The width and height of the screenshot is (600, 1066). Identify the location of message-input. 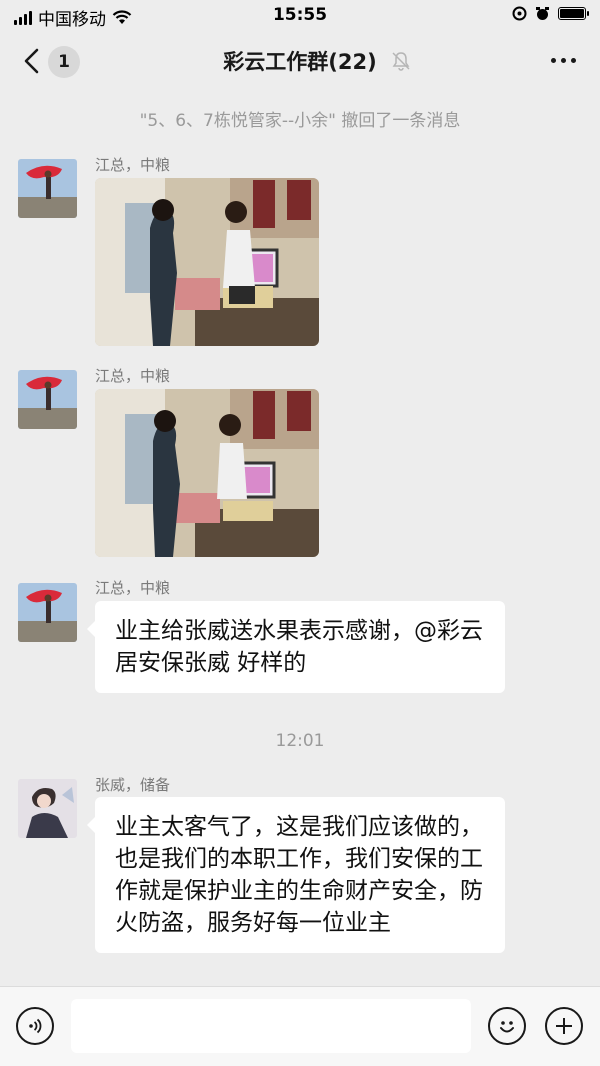
(271, 1026).